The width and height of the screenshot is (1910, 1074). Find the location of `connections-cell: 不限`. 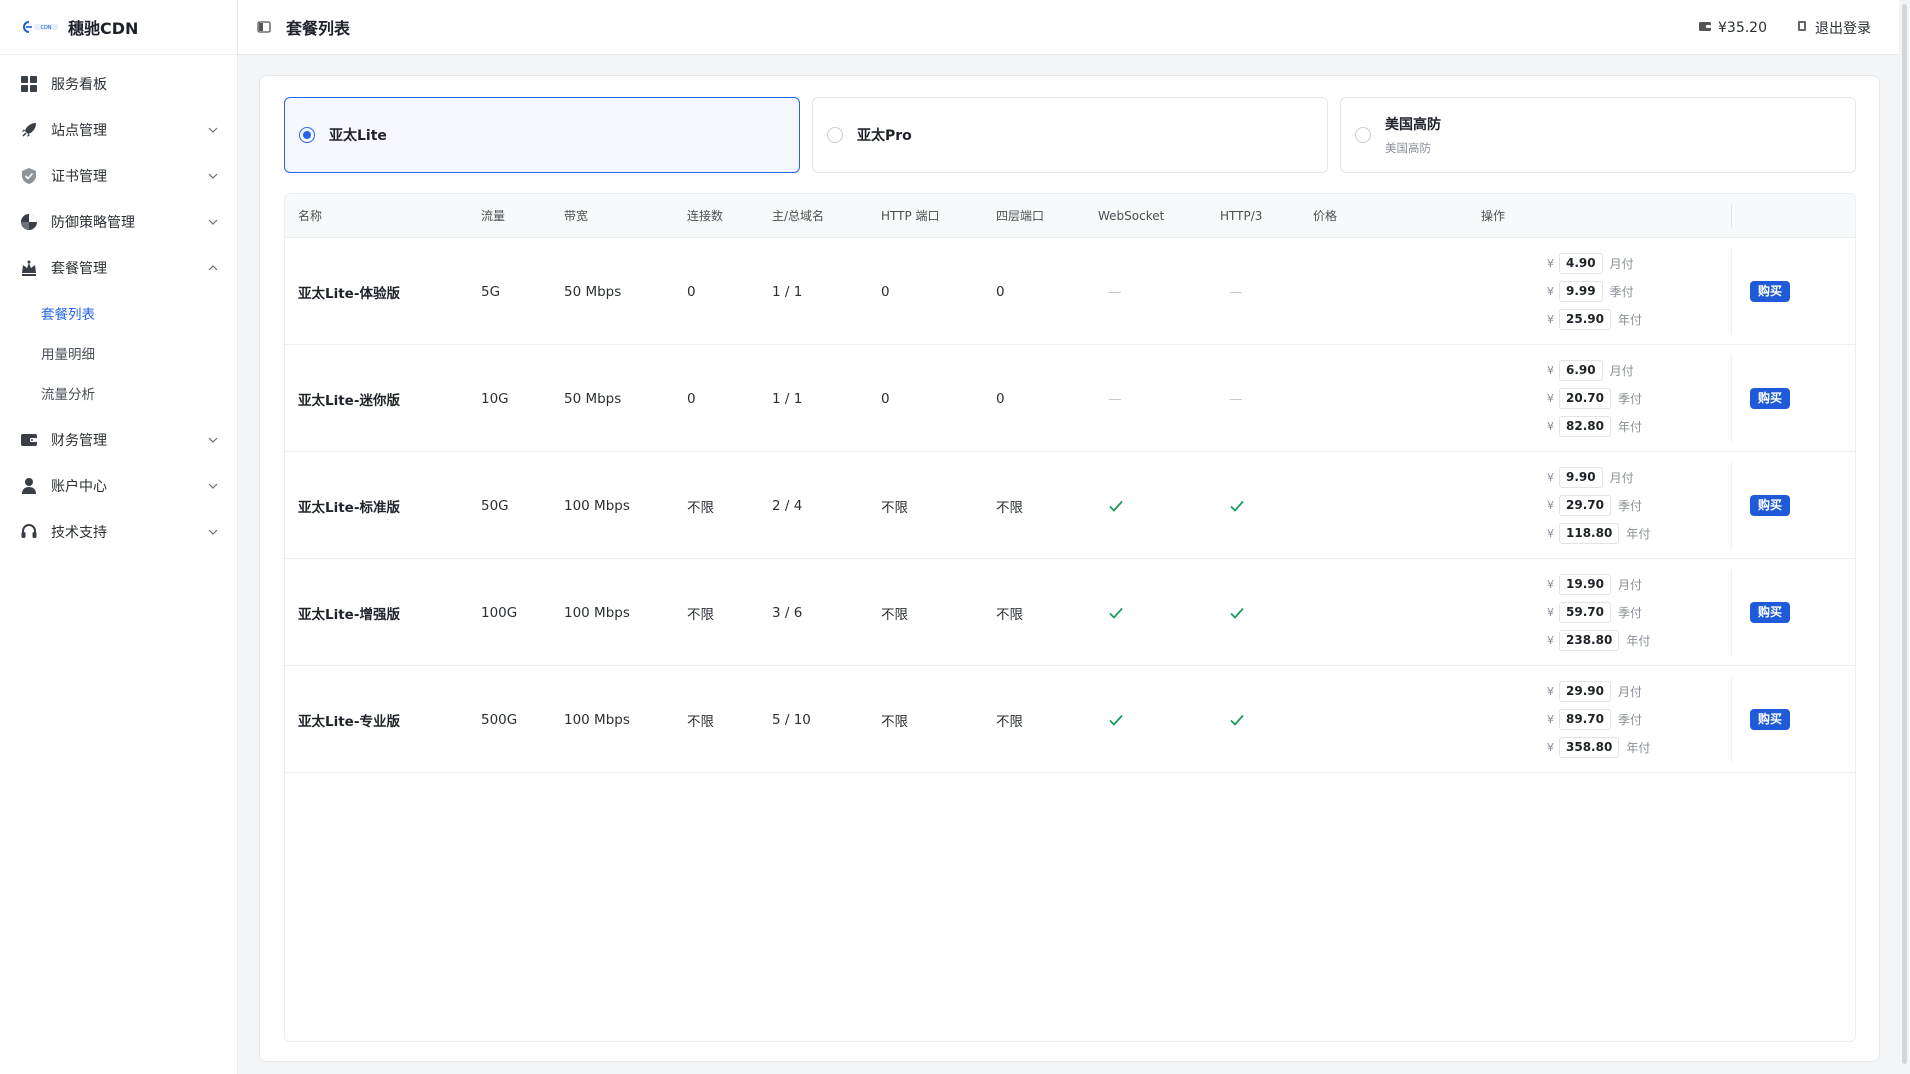

connections-cell: 不限 is located at coordinates (700, 507).